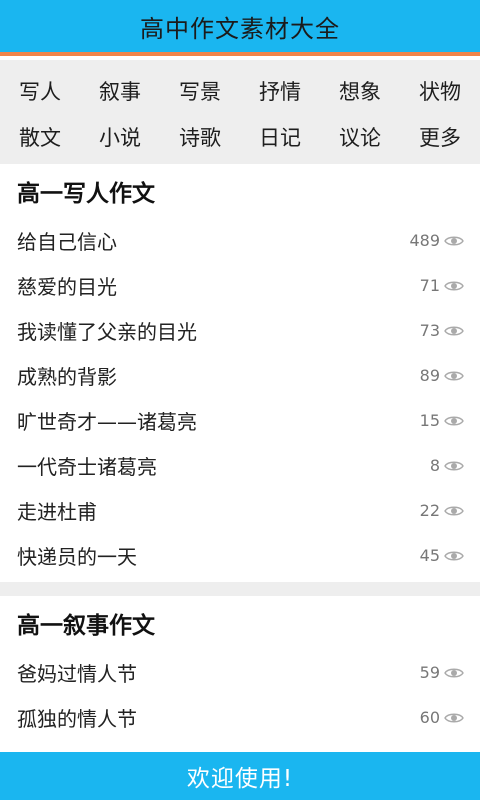 The image size is (480, 800). What do you see at coordinates (442, 672) in the screenshot?
I see `view-count: 59` at bounding box center [442, 672].